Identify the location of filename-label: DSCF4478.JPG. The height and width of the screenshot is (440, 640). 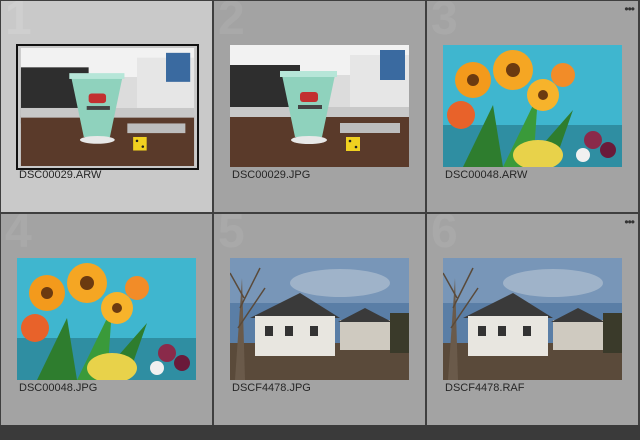
(271, 388).